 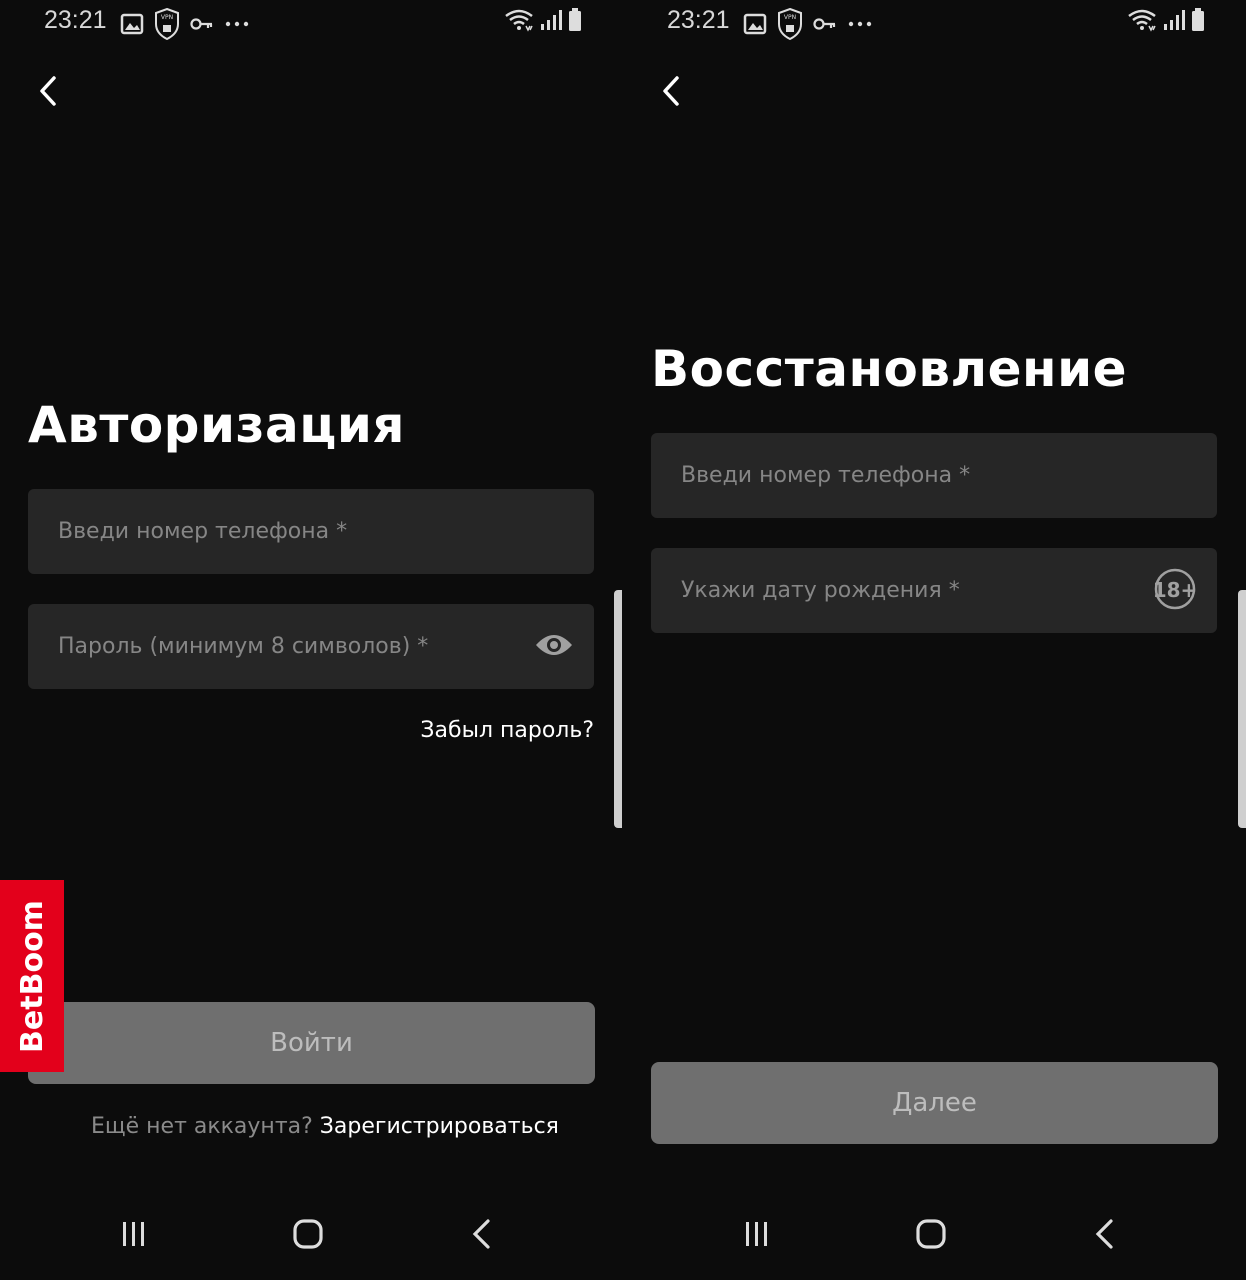 I want to click on register-row: Ещё нет аккаунта? Зарегистрироваться, so click(x=325, y=1126).